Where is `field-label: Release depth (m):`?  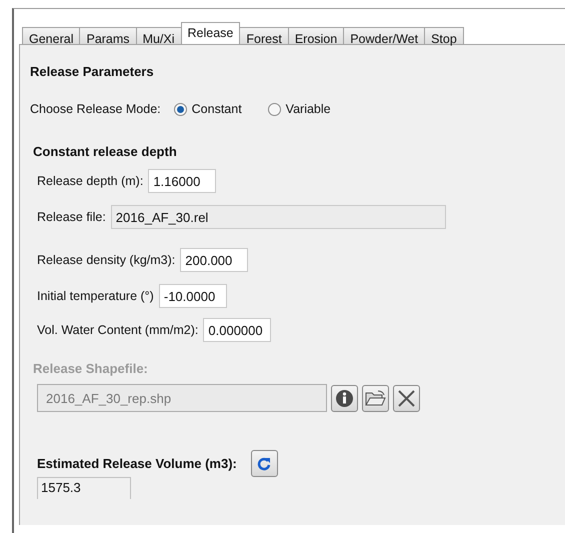
field-label: Release depth (m): is located at coordinates (90, 181).